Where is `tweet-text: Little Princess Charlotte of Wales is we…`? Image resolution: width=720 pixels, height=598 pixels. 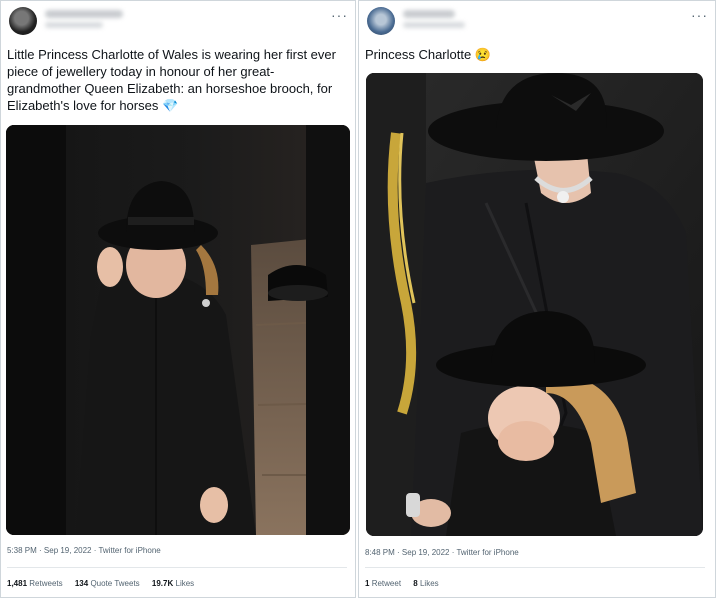
tweet-text: Little Princess Charlotte of Wales is we… is located at coordinates (177, 80).